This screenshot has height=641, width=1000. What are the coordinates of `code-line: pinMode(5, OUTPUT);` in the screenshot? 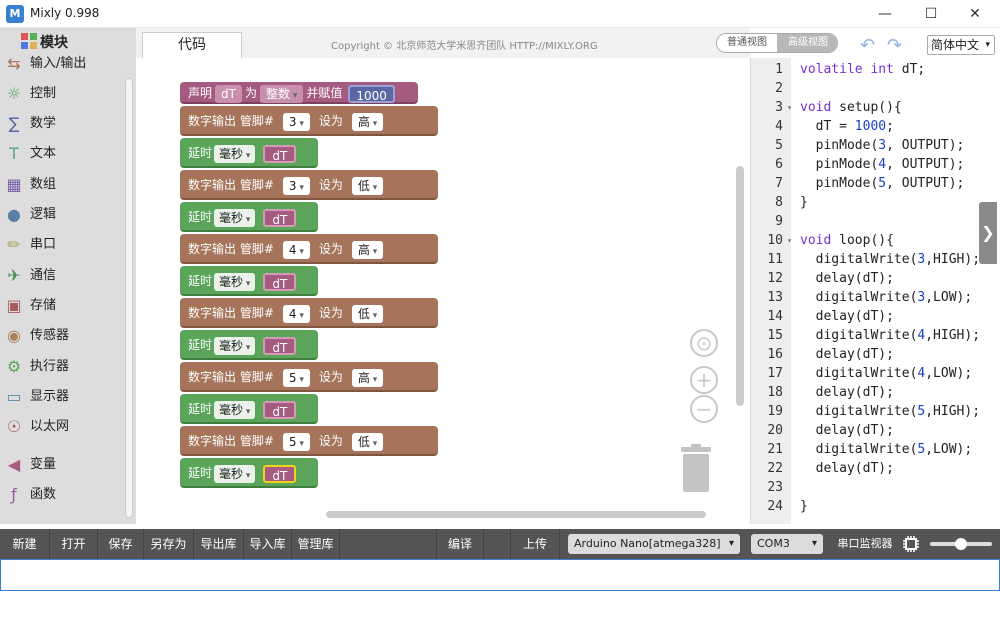 It's located at (882, 183).